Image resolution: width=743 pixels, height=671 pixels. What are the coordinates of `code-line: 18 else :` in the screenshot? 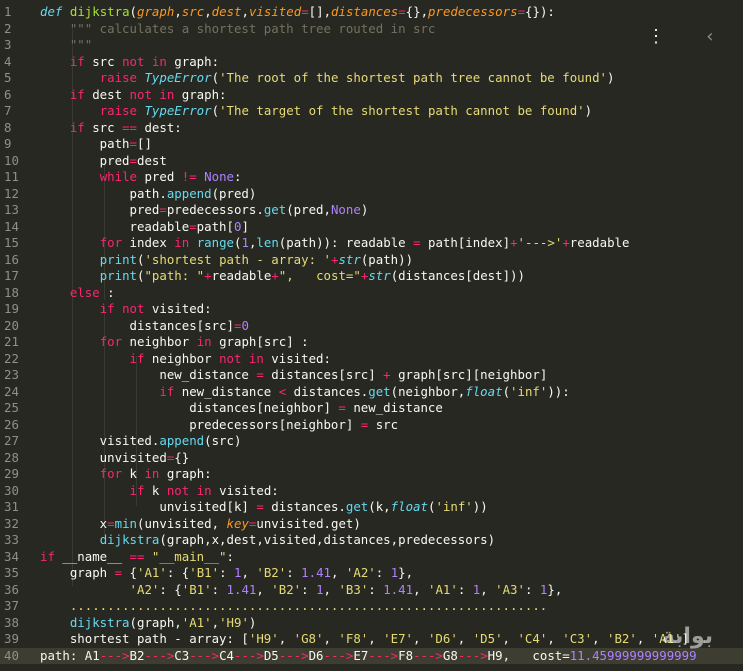 It's located at (371, 293).